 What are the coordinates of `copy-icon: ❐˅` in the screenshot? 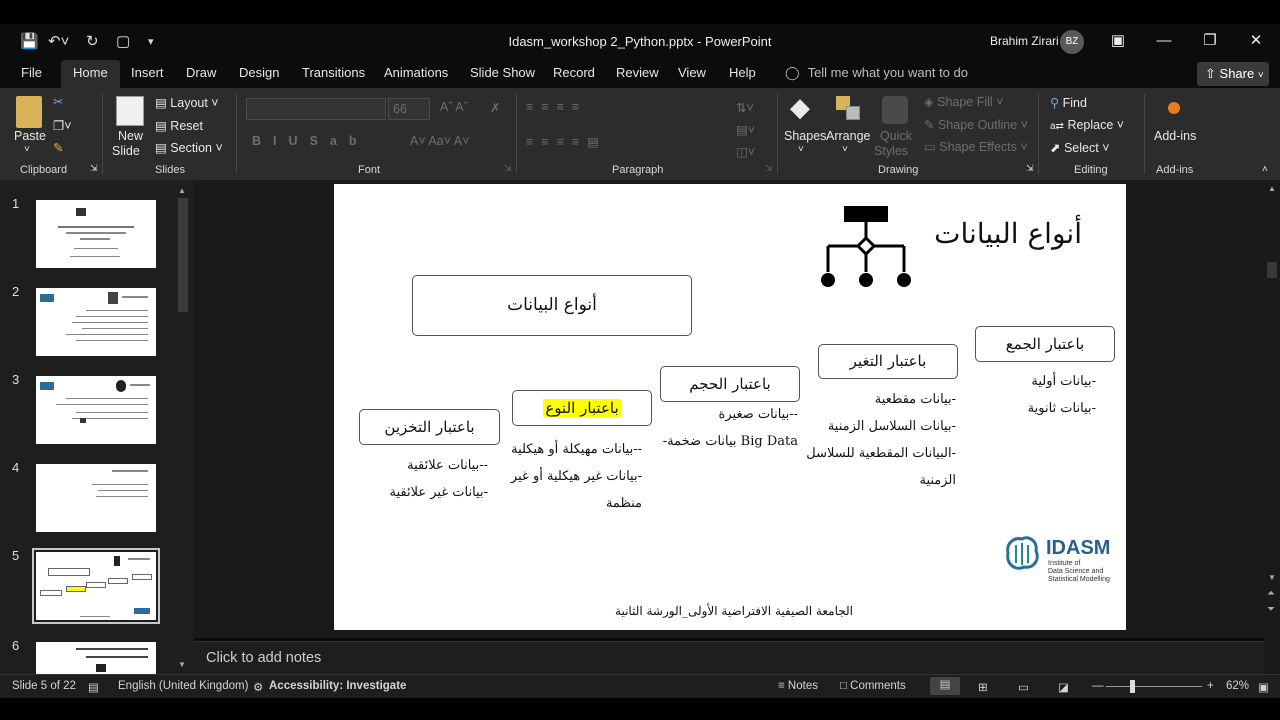 It's located at (62, 125).